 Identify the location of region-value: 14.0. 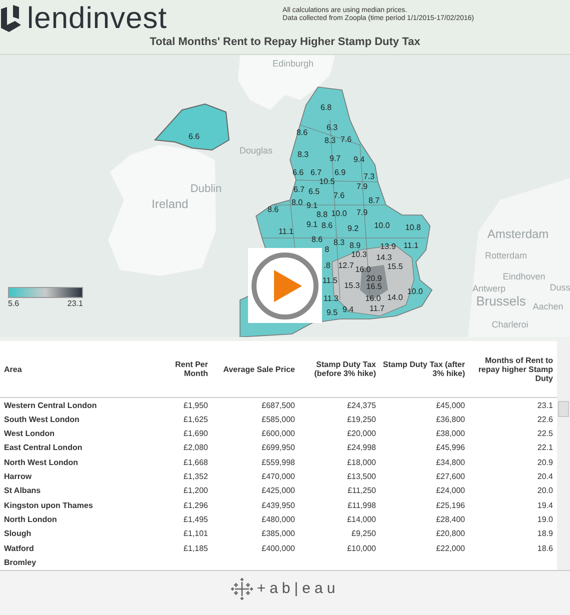
(395, 298).